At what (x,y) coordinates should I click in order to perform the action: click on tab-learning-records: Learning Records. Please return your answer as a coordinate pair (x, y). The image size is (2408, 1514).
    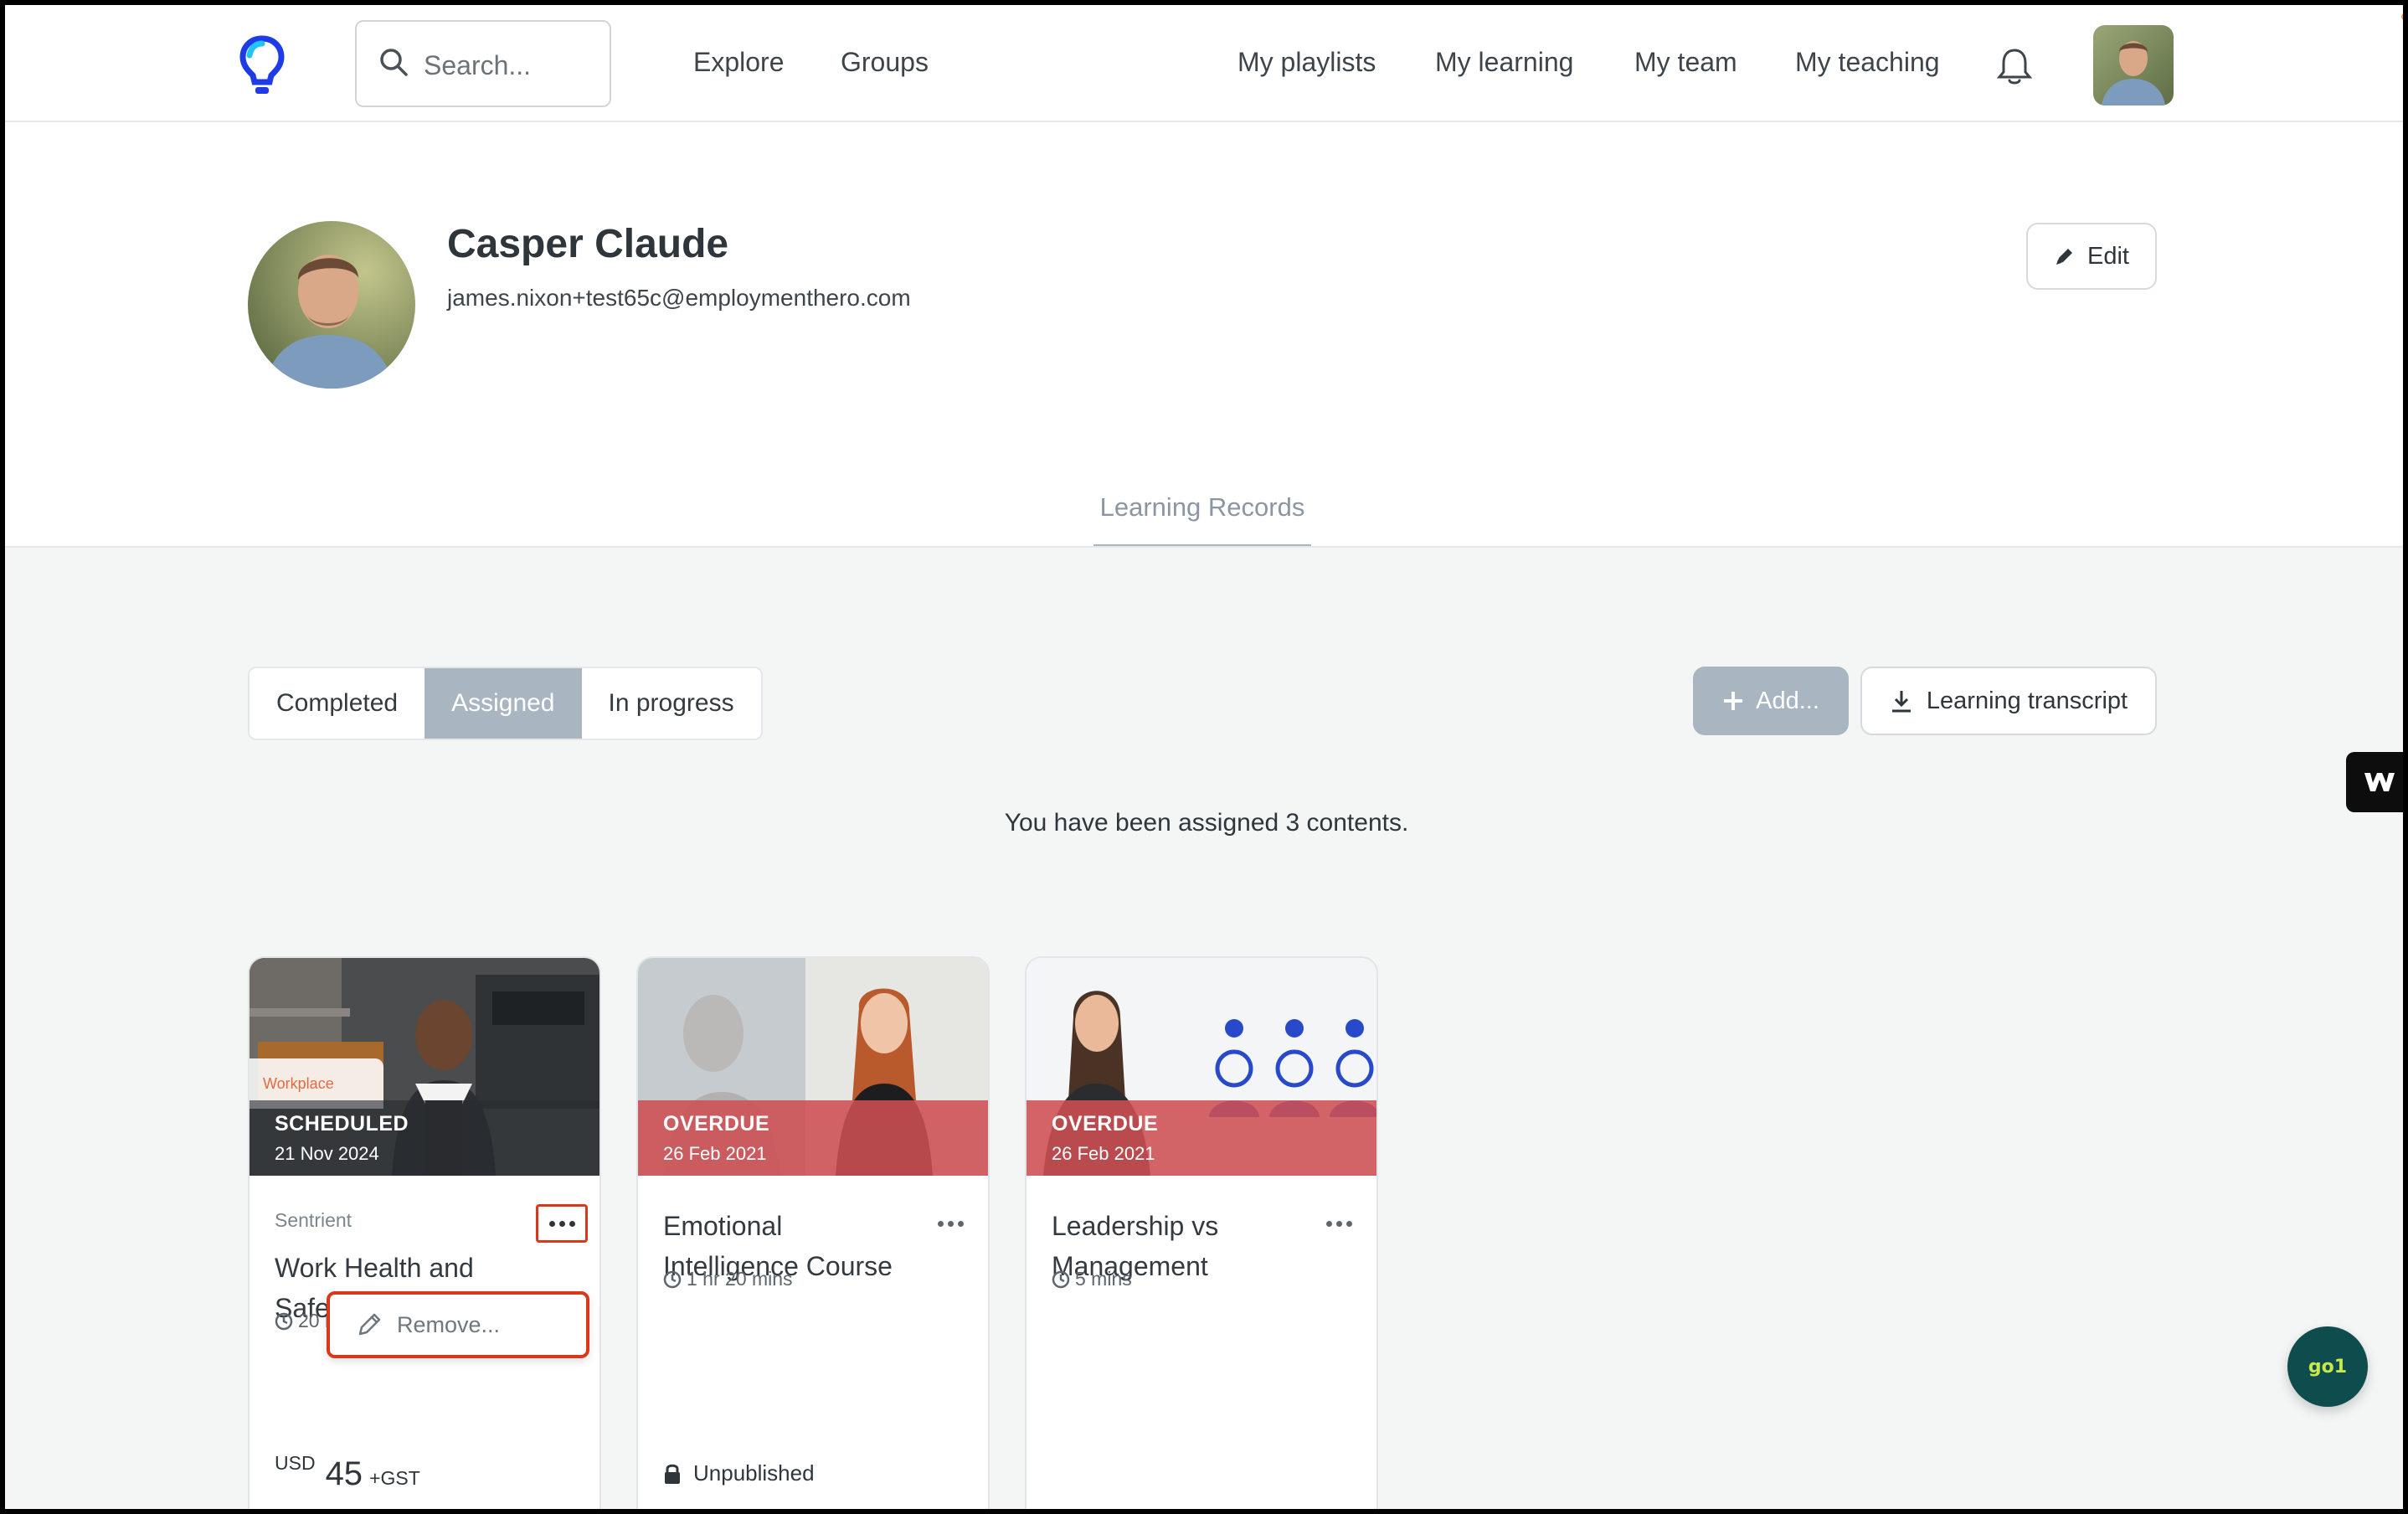
    Looking at the image, I should click on (1202, 520).